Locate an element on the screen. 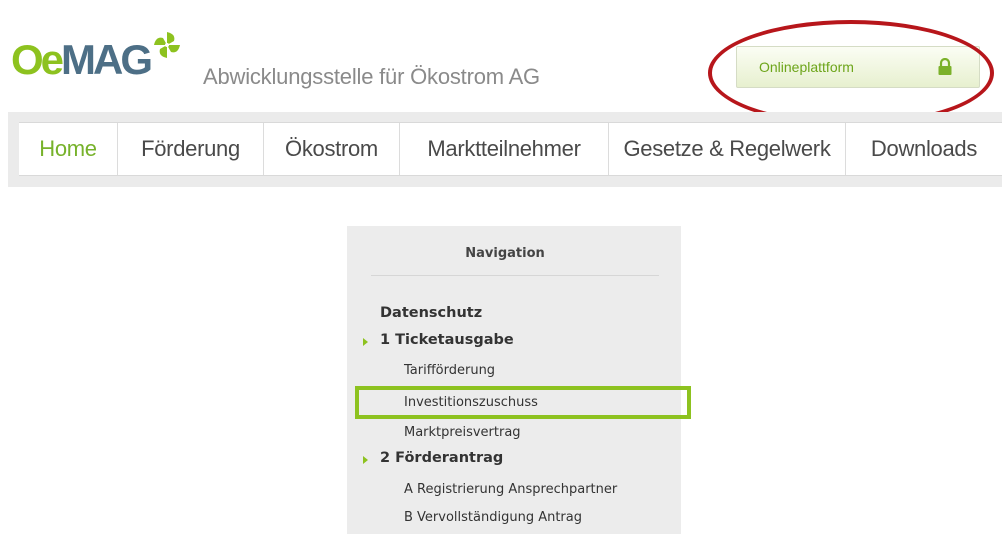 This screenshot has width=1002, height=534. pinwheel-icon is located at coordinates (167, 45).